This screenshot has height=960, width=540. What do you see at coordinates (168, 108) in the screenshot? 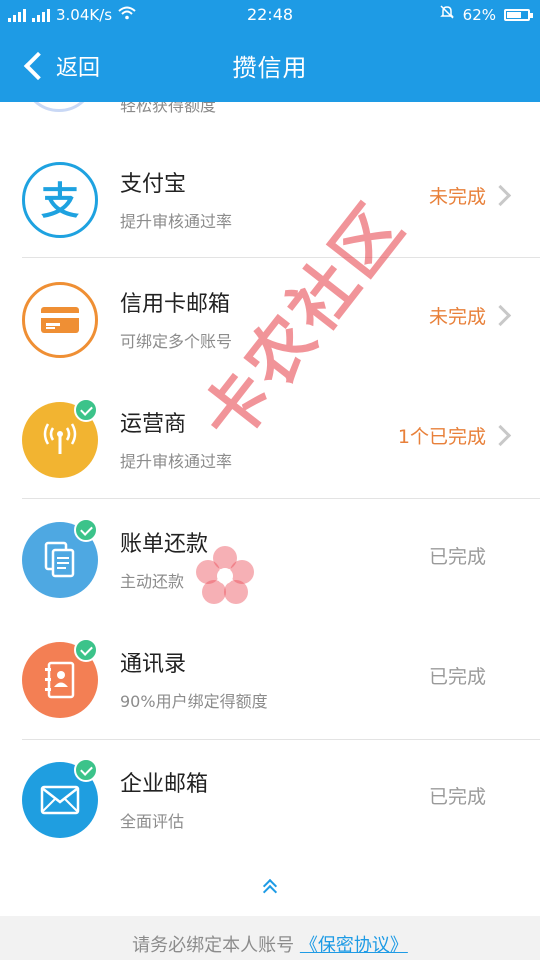
I see `partial-item-desc: 轻松获得额度` at bounding box center [168, 108].